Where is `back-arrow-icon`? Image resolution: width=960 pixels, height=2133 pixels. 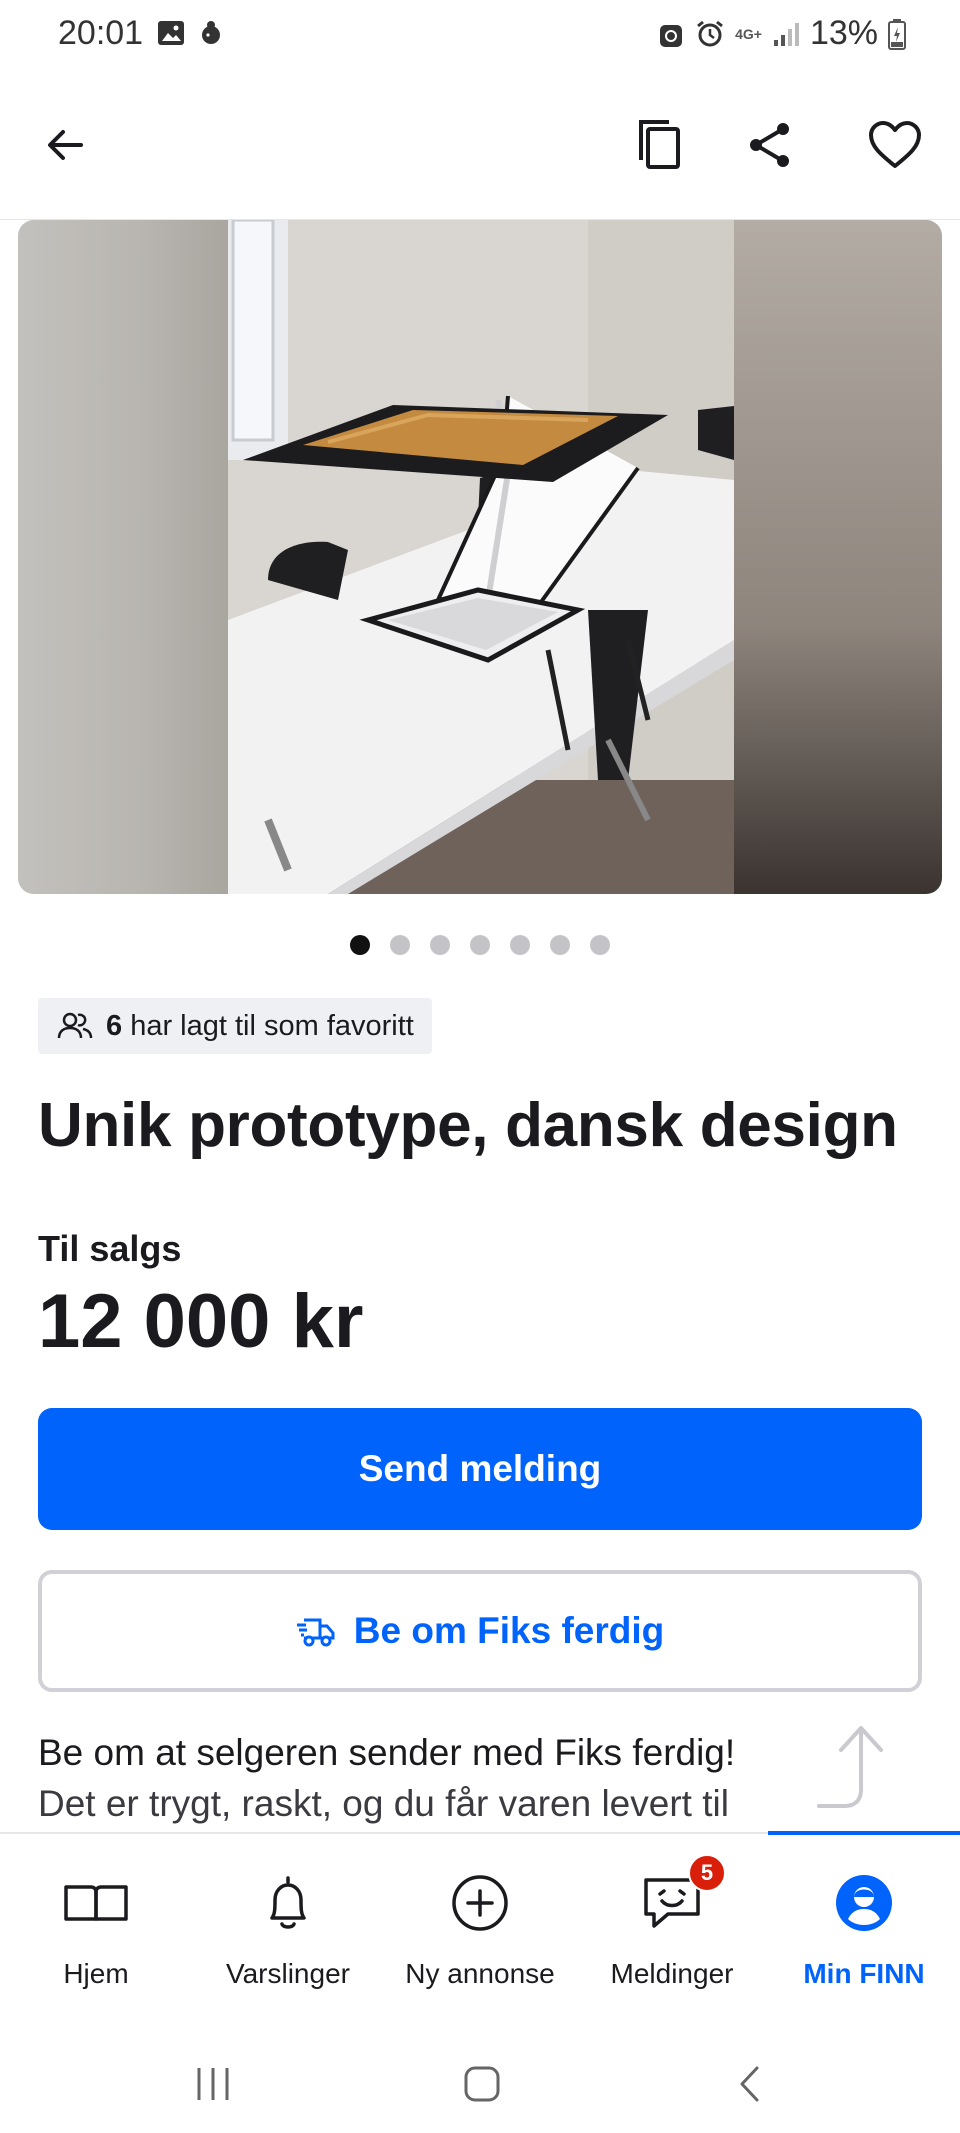
back-arrow-icon is located at coordinates (65, 145).